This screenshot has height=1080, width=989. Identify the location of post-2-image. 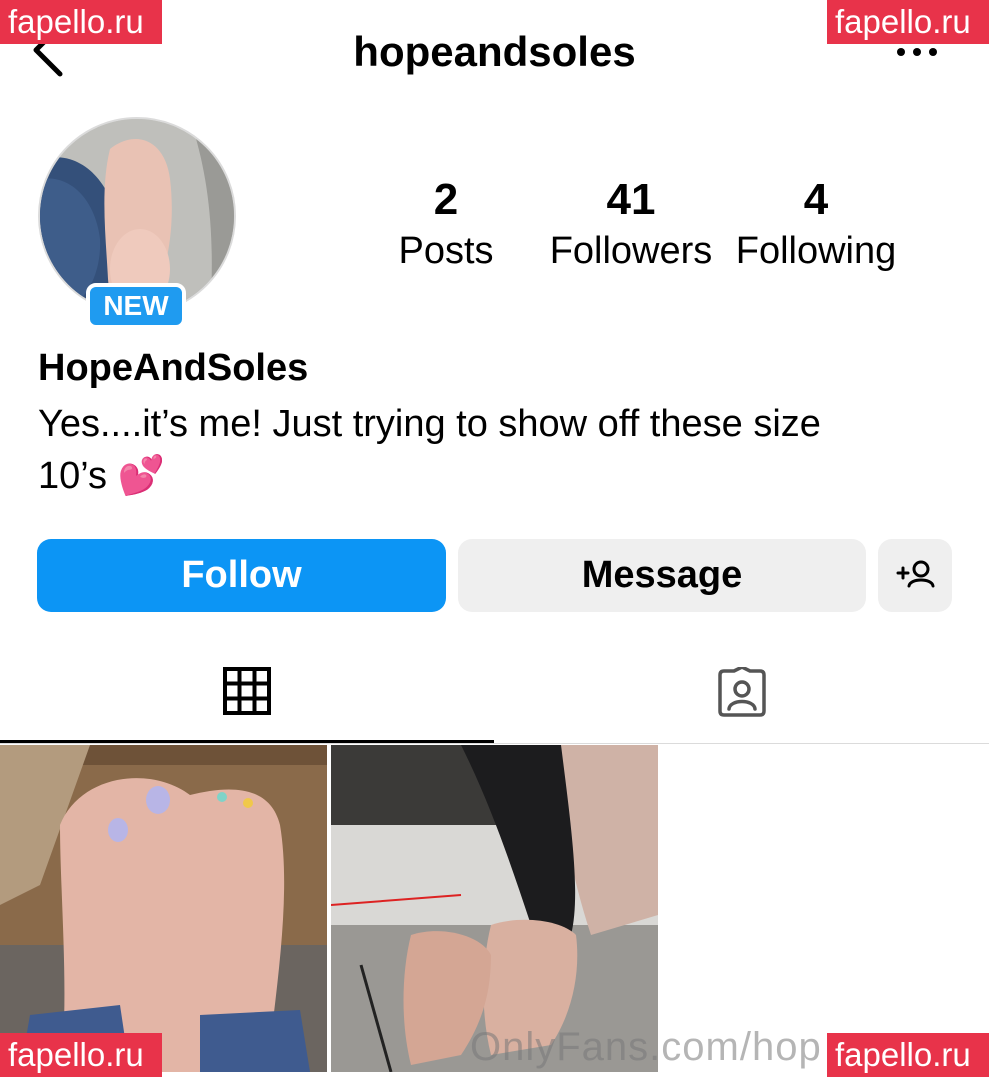
(494, 908).